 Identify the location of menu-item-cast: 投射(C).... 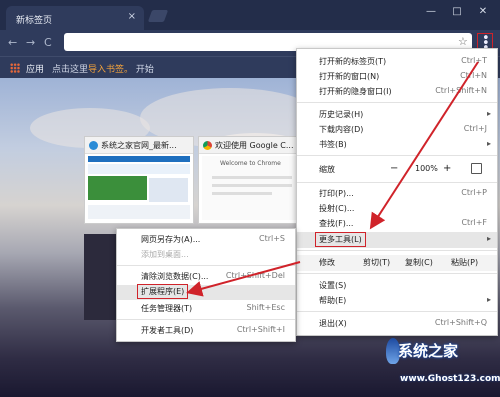
(397, 209).